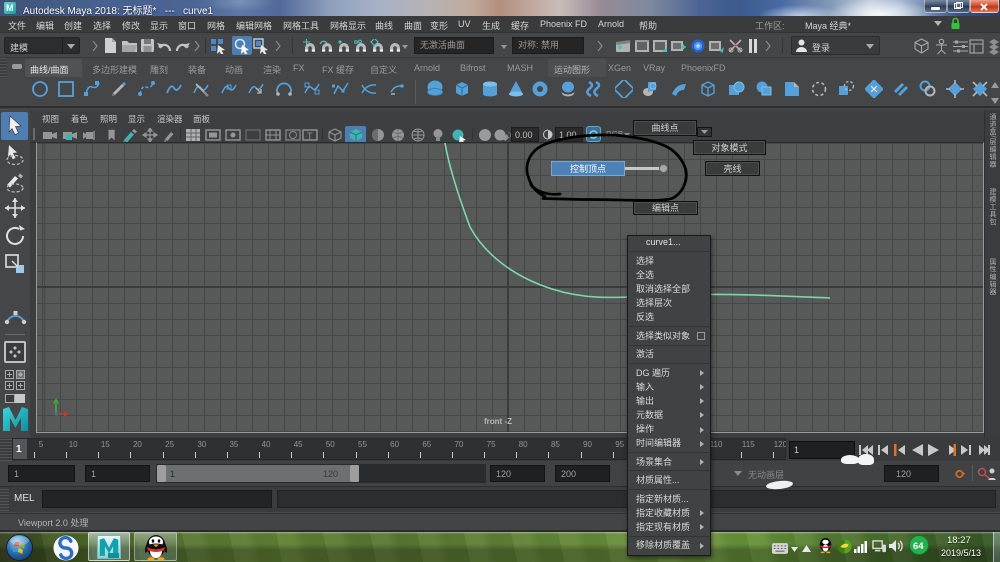 The height and width of the screenshot is (562, 1000). Describe the element at coordinates (918, 546) in the screenshot. I see `svg-text: 64` at that location.